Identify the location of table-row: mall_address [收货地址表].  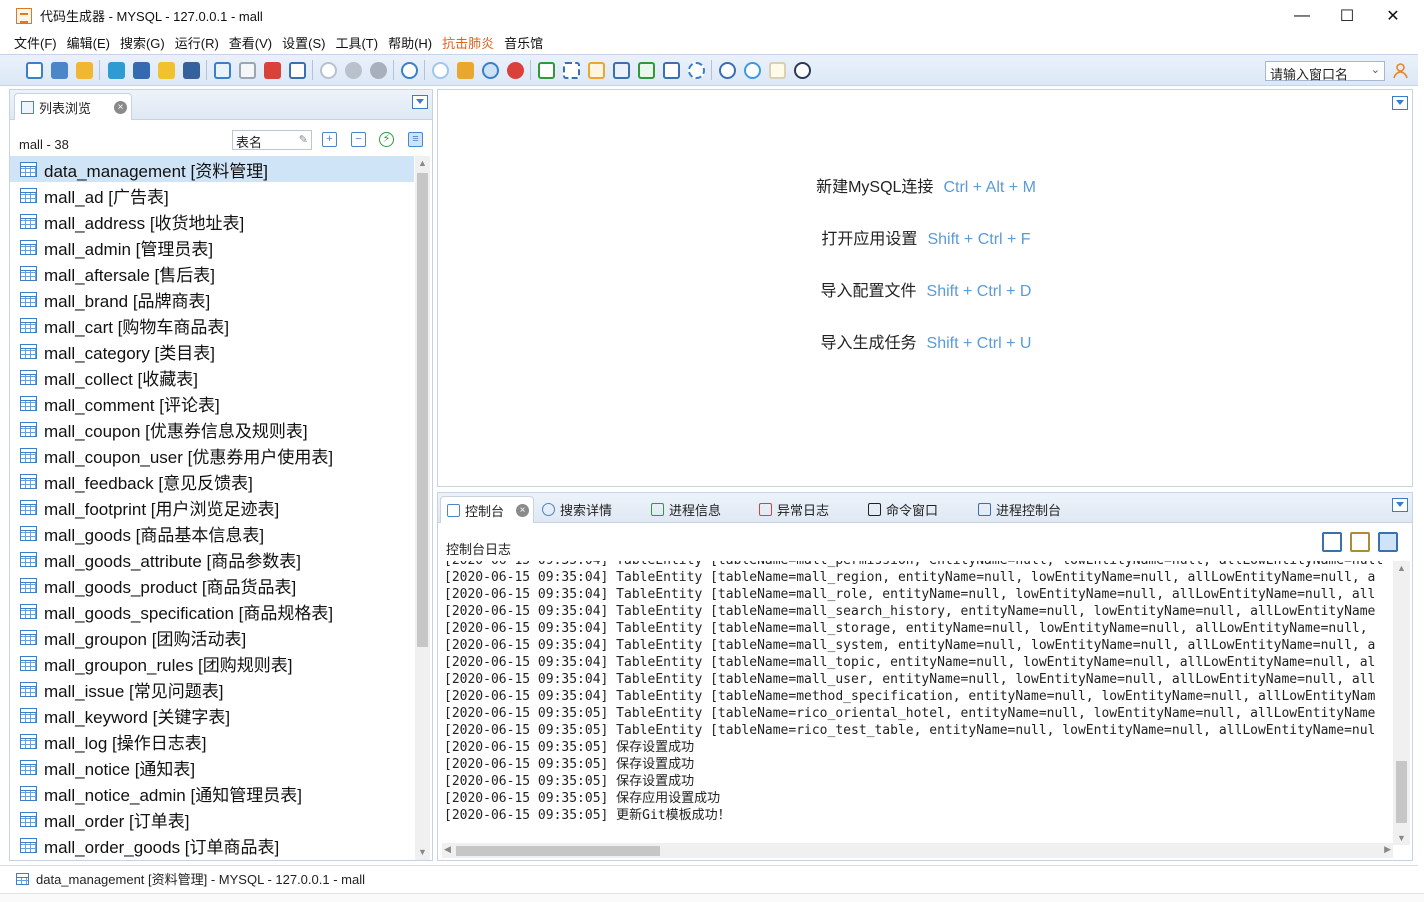
(212, 221).